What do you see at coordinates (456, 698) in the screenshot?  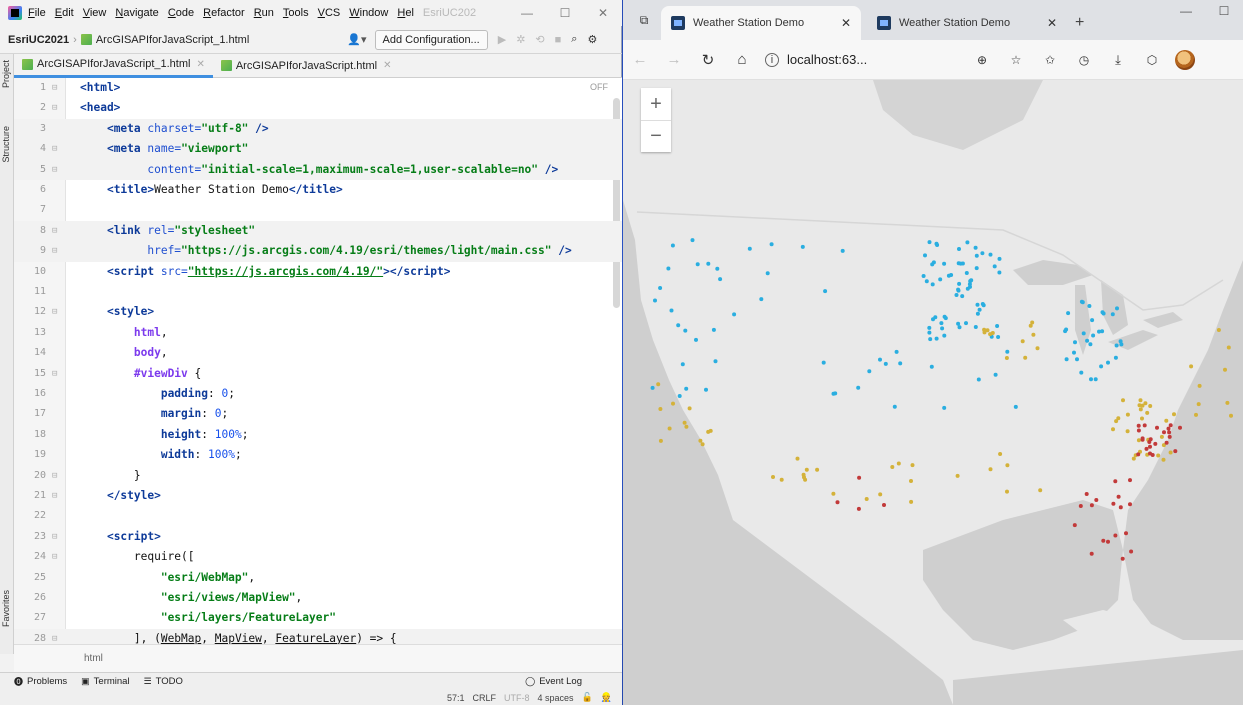 I see `caret-position: 57:1` at bounding box center [456, 698].